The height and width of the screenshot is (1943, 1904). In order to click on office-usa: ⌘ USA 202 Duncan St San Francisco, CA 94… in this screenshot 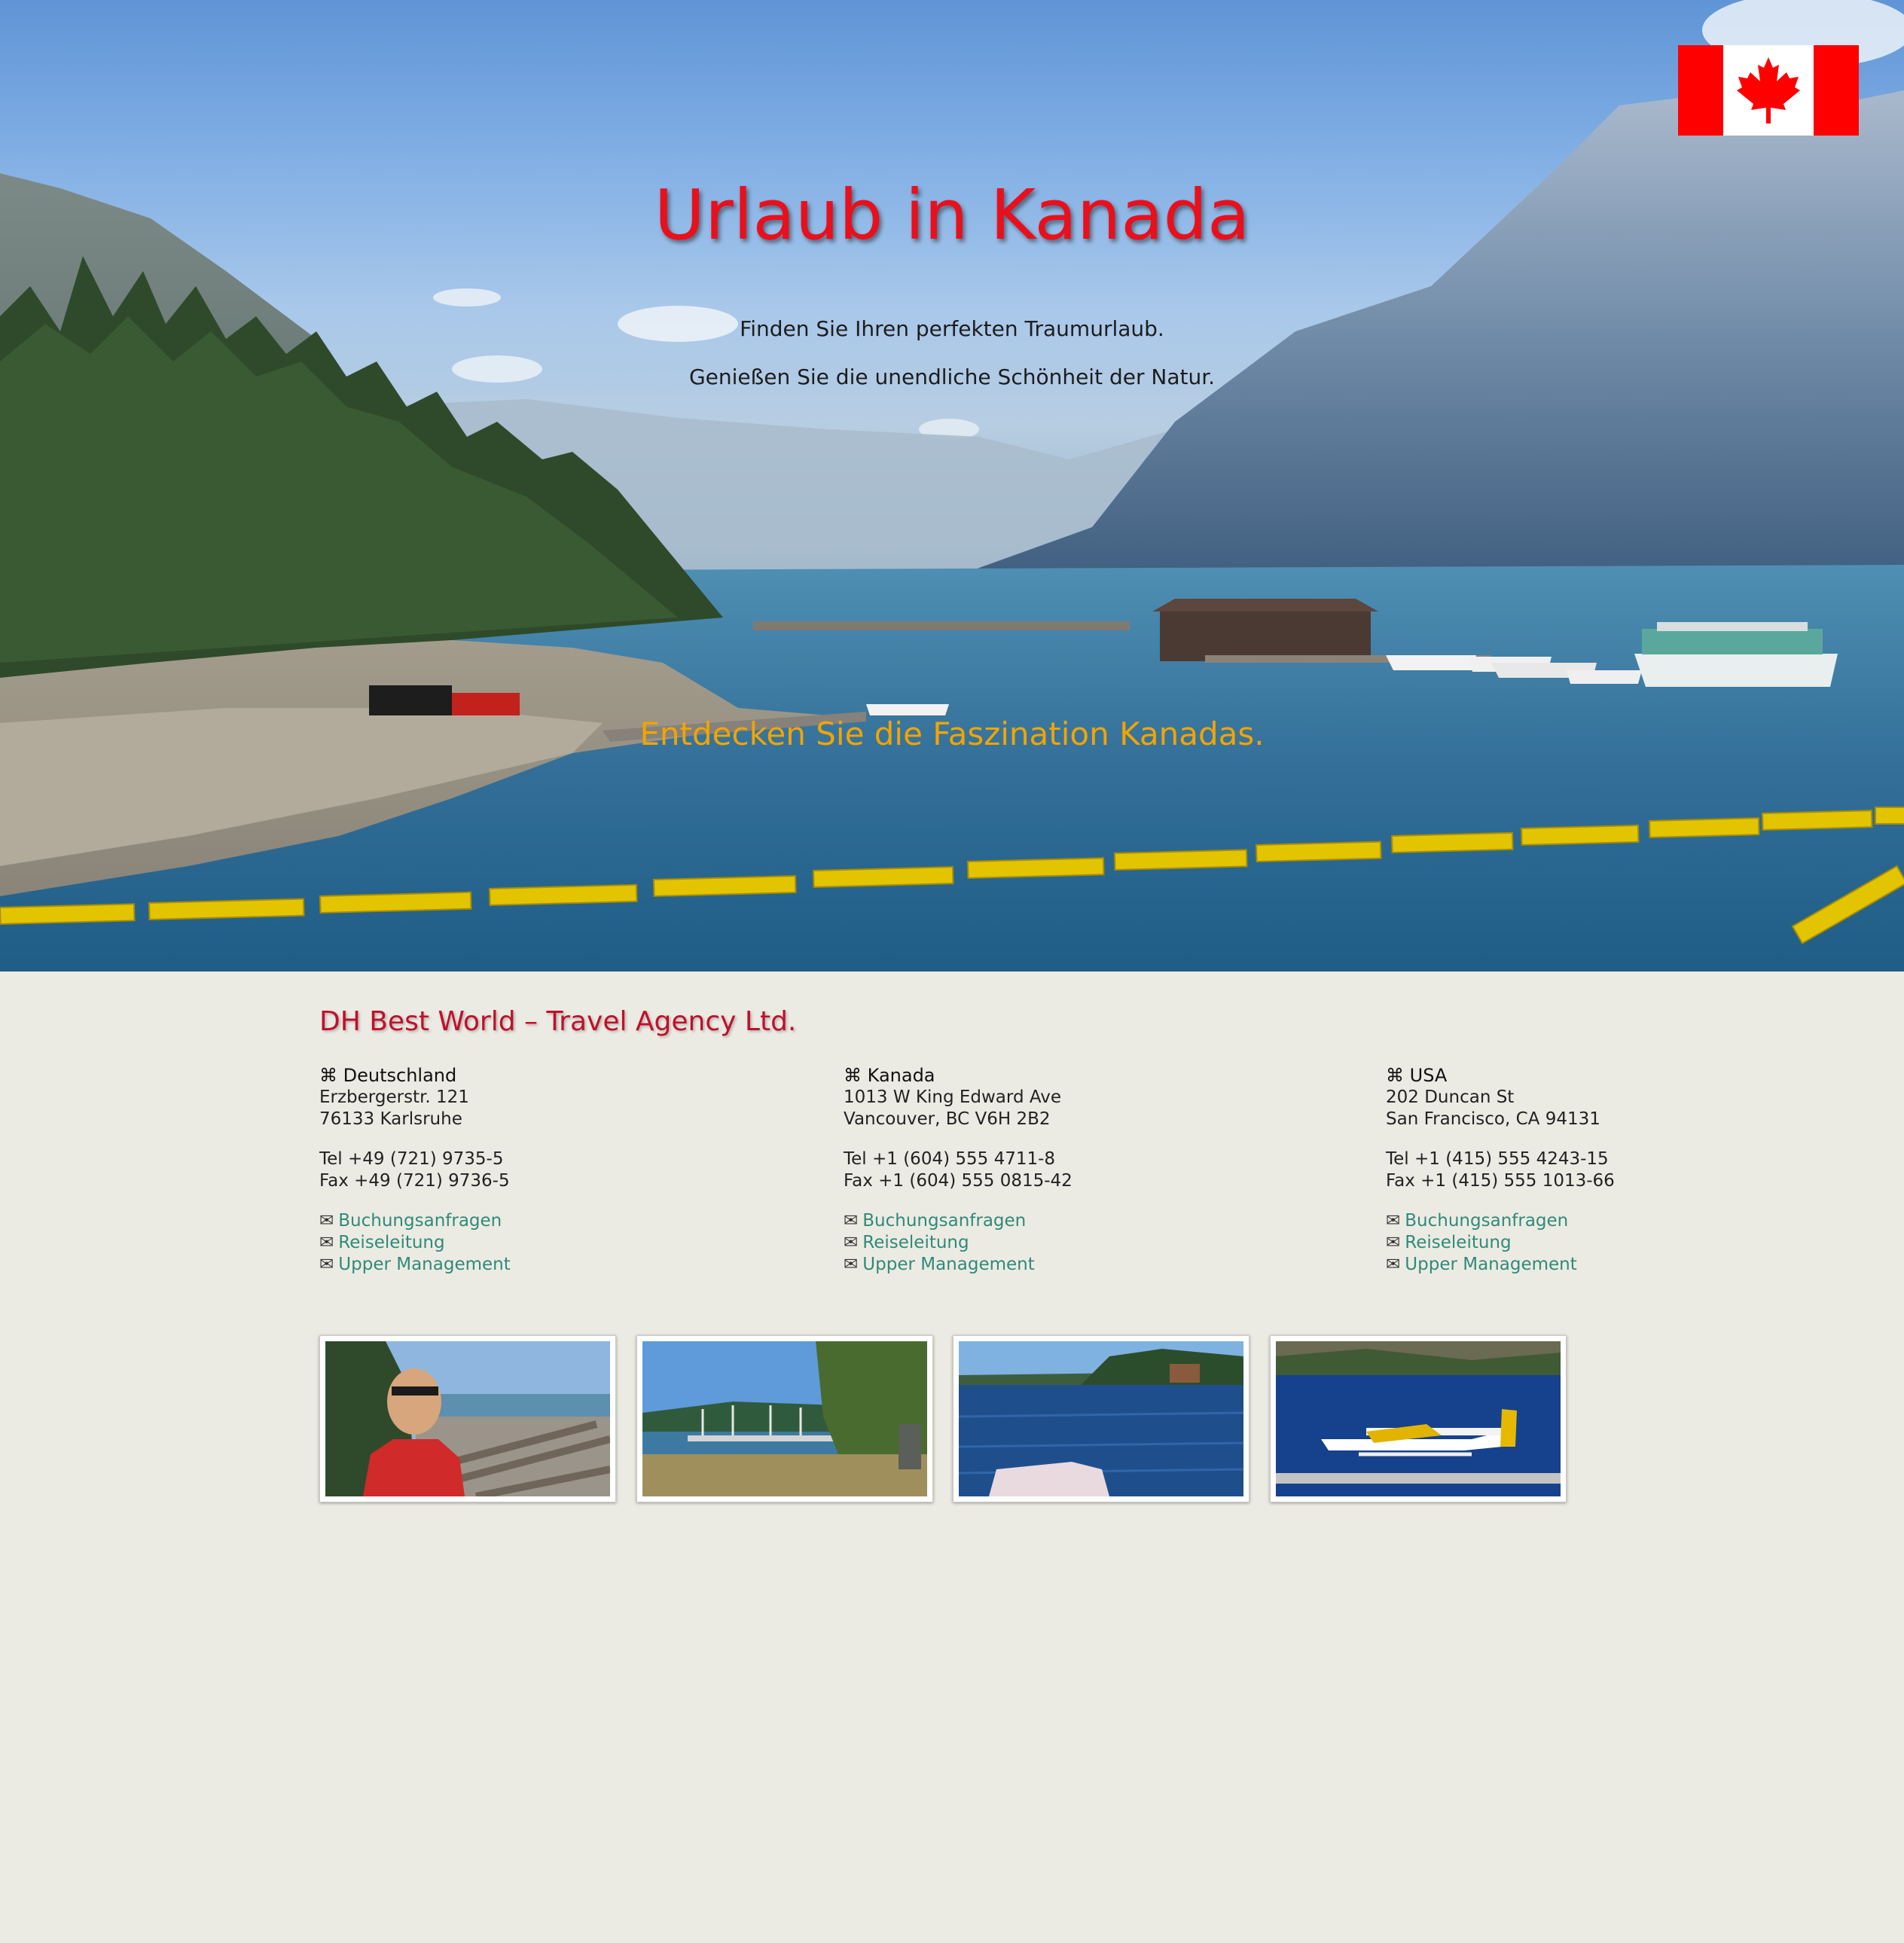, I will do `click(1500, 1170)`.